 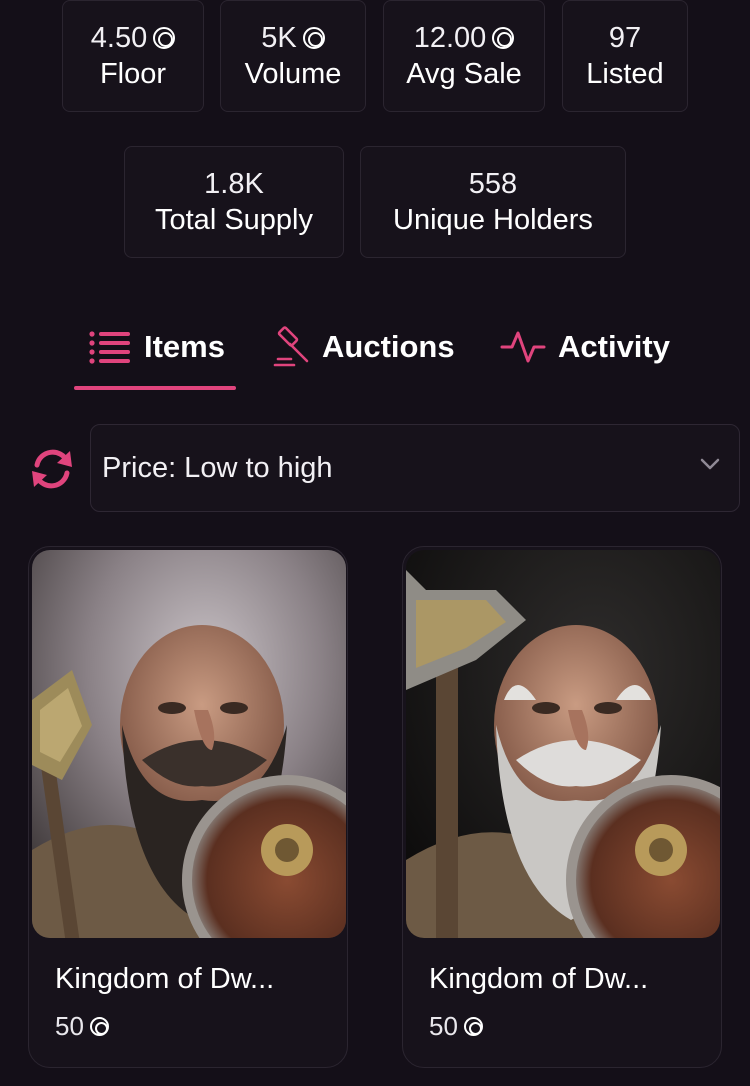 I want to click on tab-activity: Activity, so click(x=585, y=347).